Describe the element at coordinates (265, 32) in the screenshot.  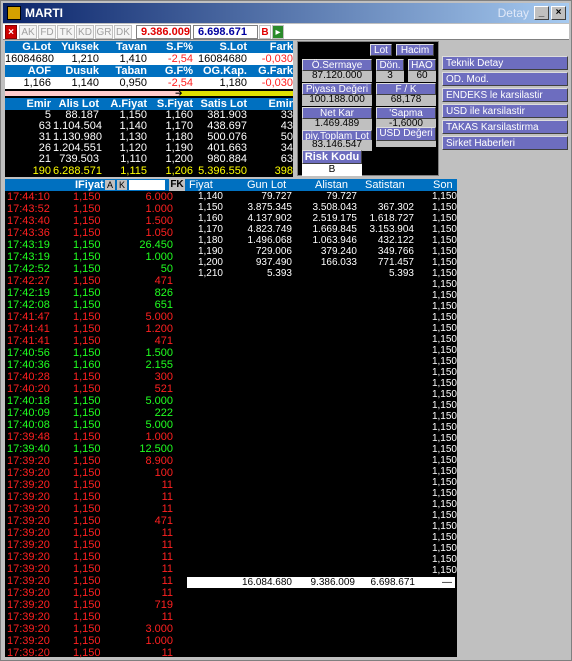
I see `b-button: B` at that location.